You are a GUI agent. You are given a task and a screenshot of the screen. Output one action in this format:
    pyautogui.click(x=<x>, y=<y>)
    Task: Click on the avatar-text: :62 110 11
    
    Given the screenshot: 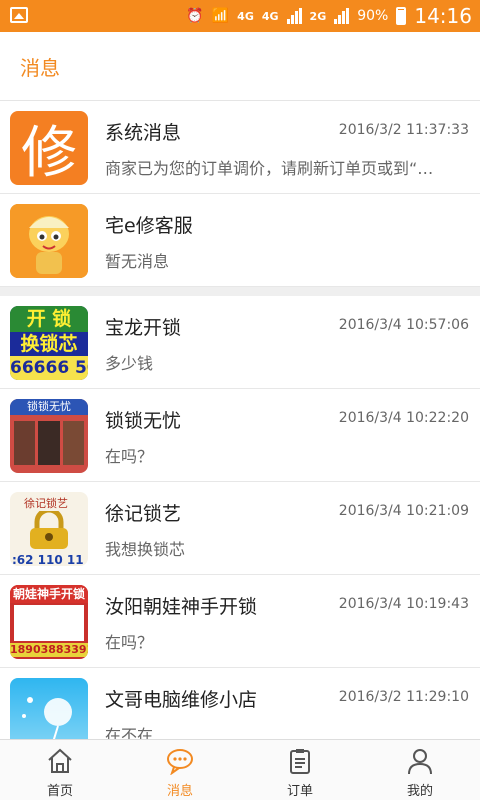 What is the action you would take?
    pyautogui.click(x=48, y=559)
    